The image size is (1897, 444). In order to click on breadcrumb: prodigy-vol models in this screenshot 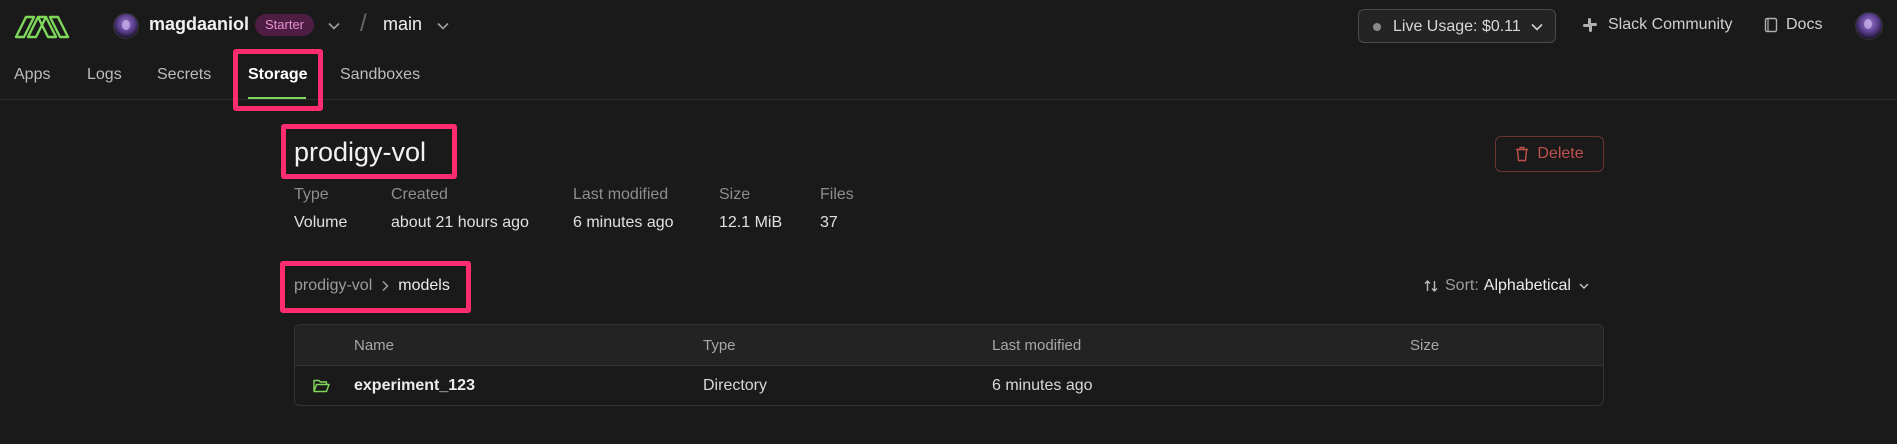, I will do `click(372, 286)`.